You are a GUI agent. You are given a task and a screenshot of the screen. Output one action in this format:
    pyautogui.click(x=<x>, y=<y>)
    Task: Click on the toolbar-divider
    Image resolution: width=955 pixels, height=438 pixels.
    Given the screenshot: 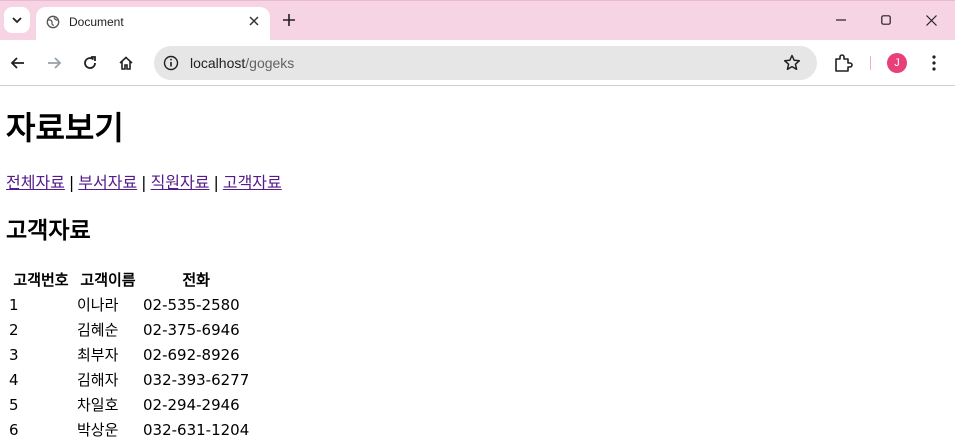 What is the action you would take?
    pyautogui.click(x=870, y=63)
    